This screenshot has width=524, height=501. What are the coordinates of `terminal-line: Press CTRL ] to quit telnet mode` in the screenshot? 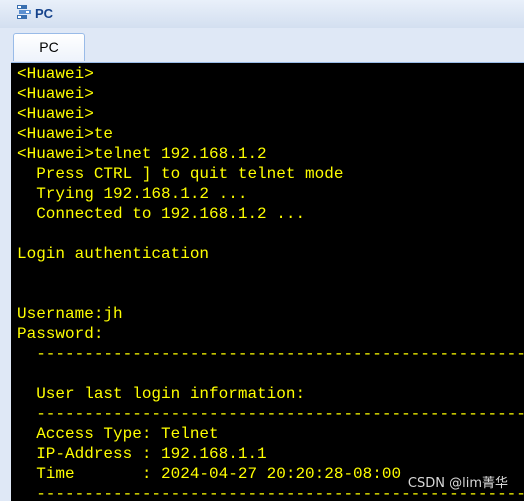 It's located at (180, 174).